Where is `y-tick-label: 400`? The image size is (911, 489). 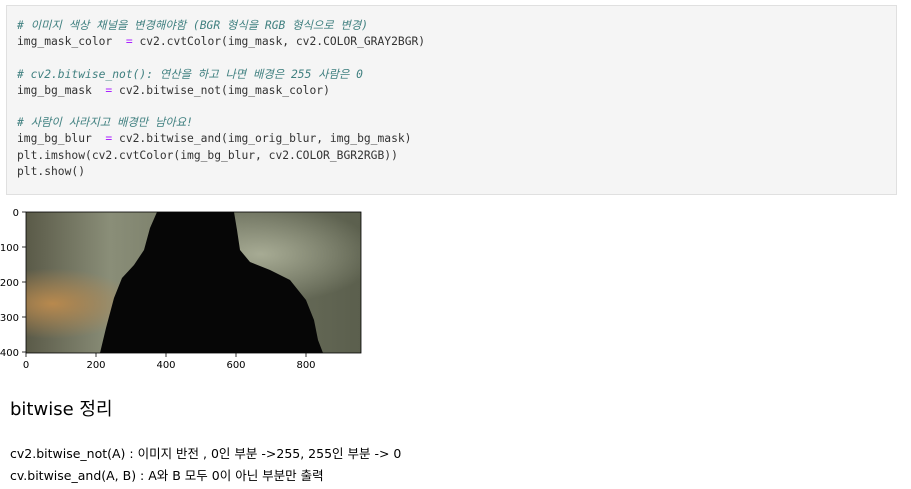
y-tick-label: 400 is located at coordinates (9, 353).